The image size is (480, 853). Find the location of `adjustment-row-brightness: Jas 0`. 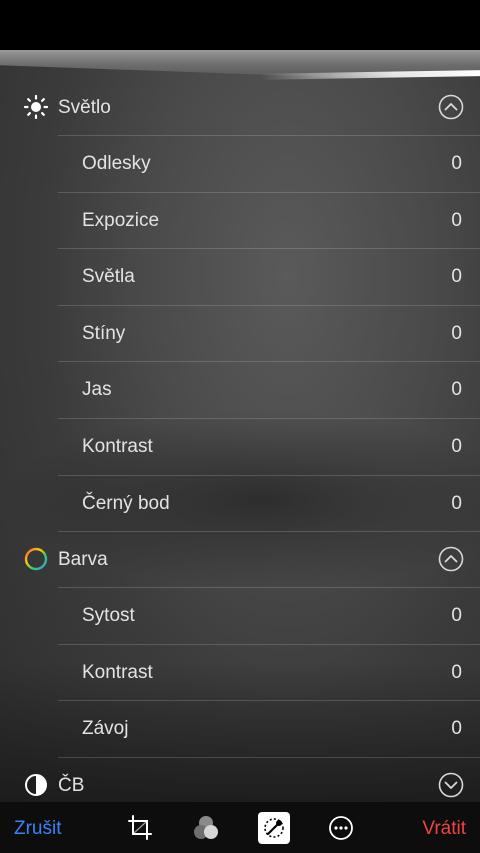

adjustment-row-brightness: Jas 0 is located at coordinates (269, 389).